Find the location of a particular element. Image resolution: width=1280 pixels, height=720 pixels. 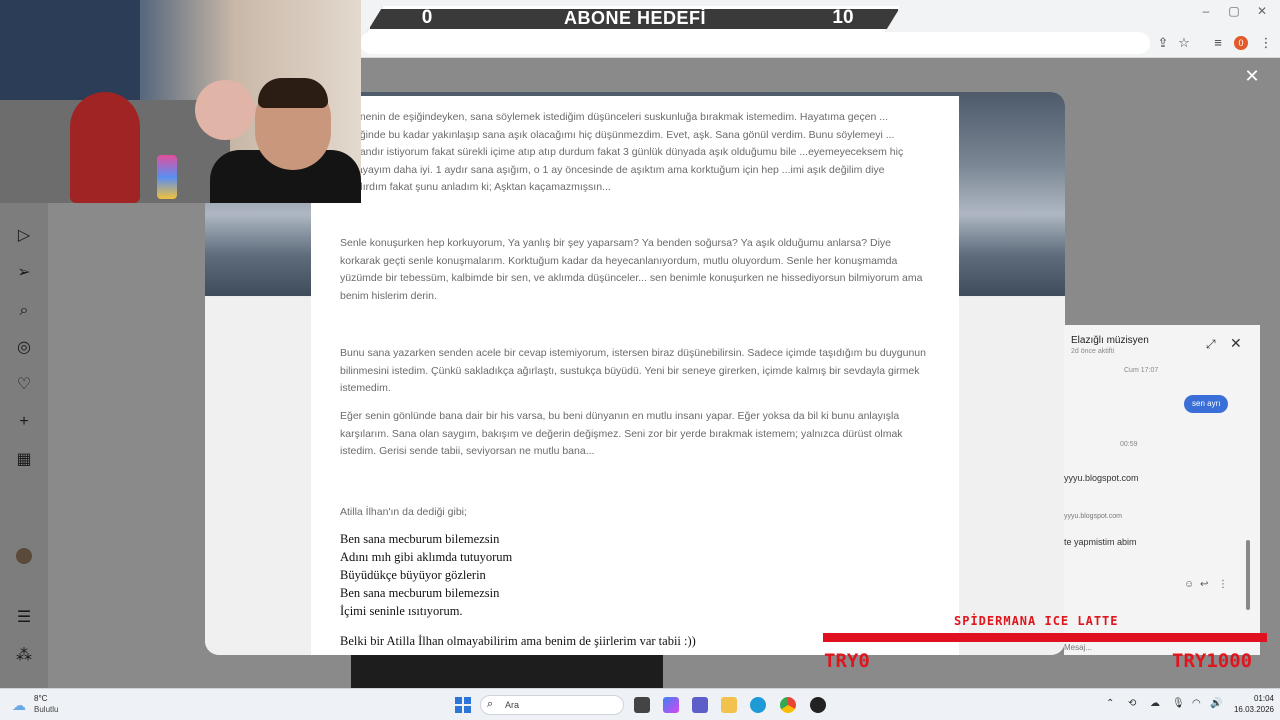

edge-icon is located at coordinates (758, 705).